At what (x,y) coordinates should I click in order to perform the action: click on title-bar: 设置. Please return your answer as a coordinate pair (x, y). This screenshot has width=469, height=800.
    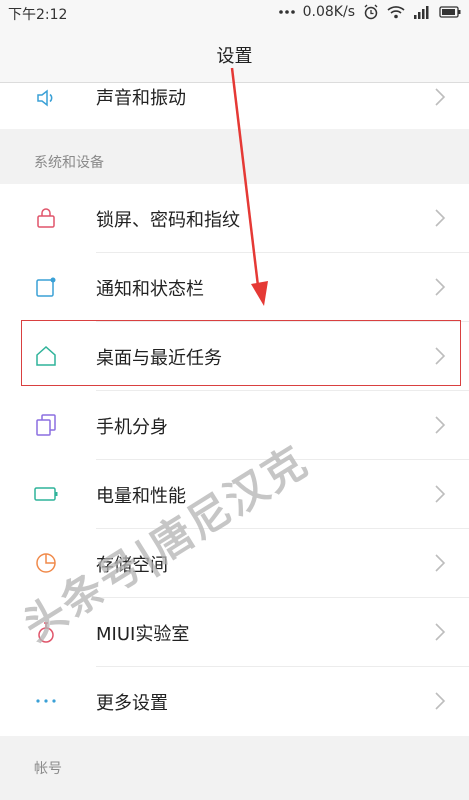
    Looking at the image, I should click on (234, 54).